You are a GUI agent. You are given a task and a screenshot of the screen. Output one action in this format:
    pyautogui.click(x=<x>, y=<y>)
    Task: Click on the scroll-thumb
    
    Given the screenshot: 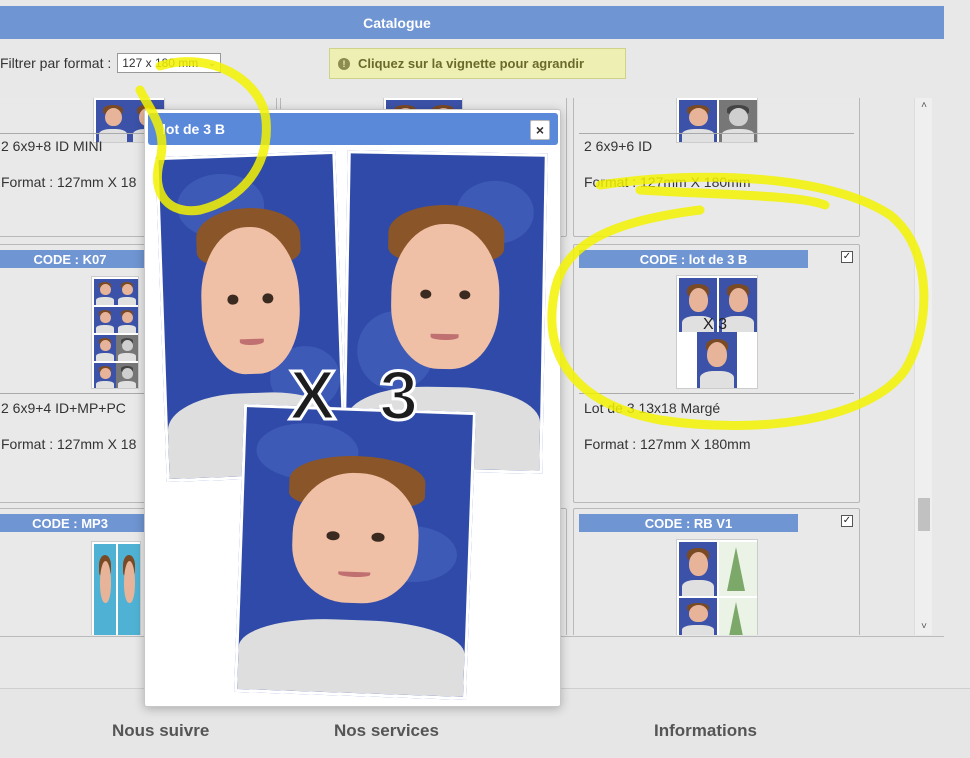 What is the action you would take?
    pyautogui.click(x=924, y=514)
    